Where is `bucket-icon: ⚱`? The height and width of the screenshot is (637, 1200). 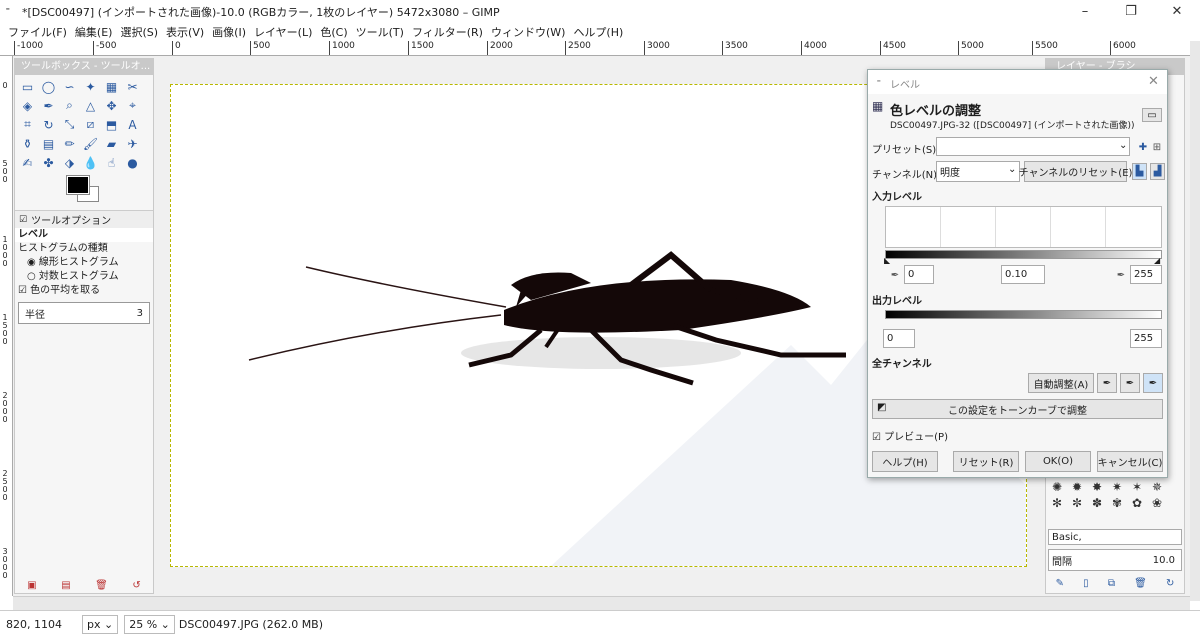
bucket-icon: ⚱ is located at coordinates (27, 143).